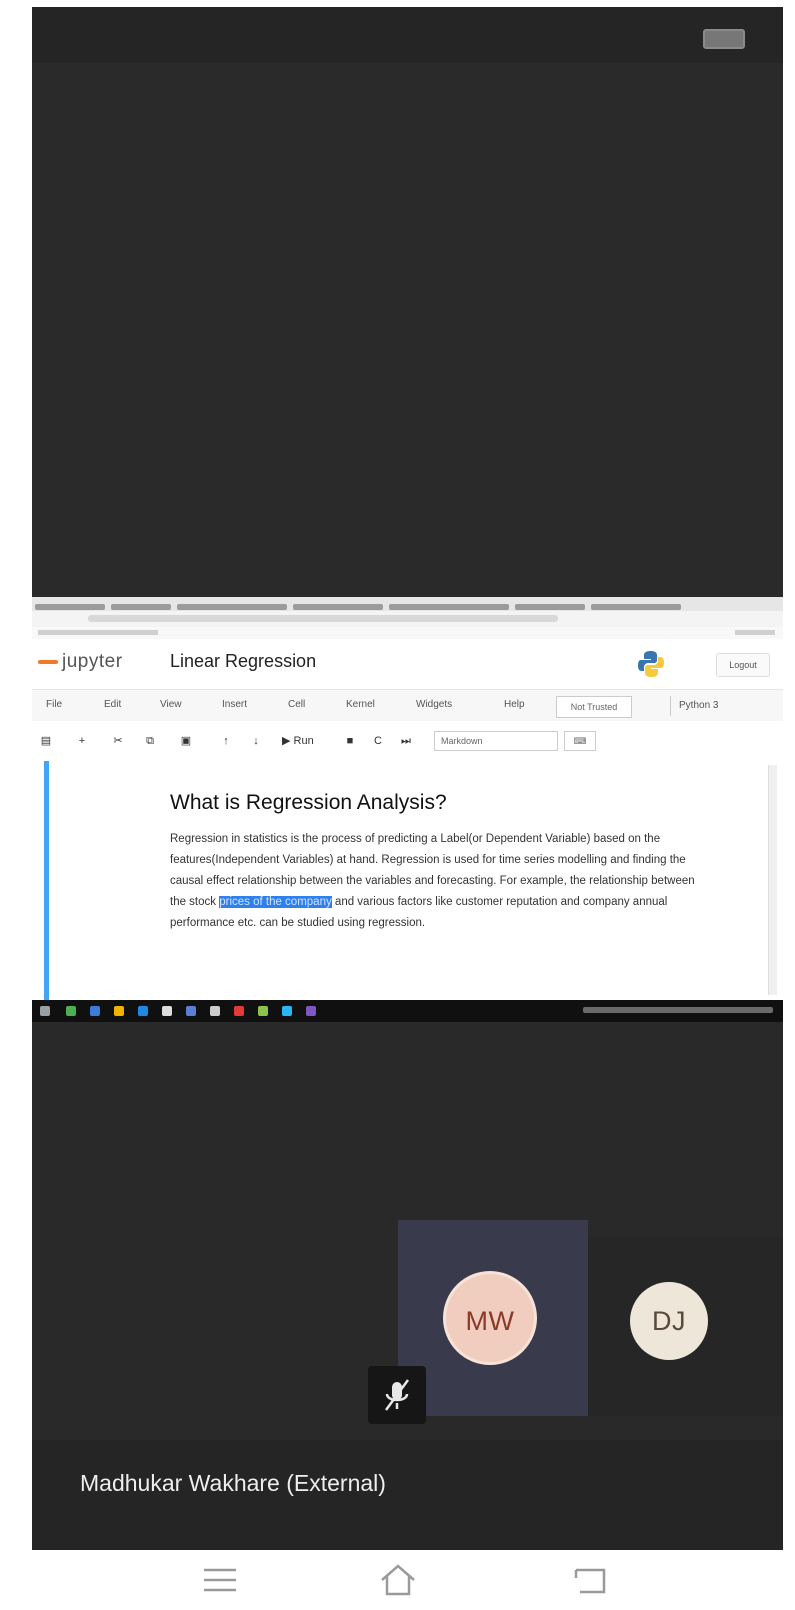  Describe the element at coordinates (496, 741) in the screenshot. I see `cell-type-select: Markdown` at that location.